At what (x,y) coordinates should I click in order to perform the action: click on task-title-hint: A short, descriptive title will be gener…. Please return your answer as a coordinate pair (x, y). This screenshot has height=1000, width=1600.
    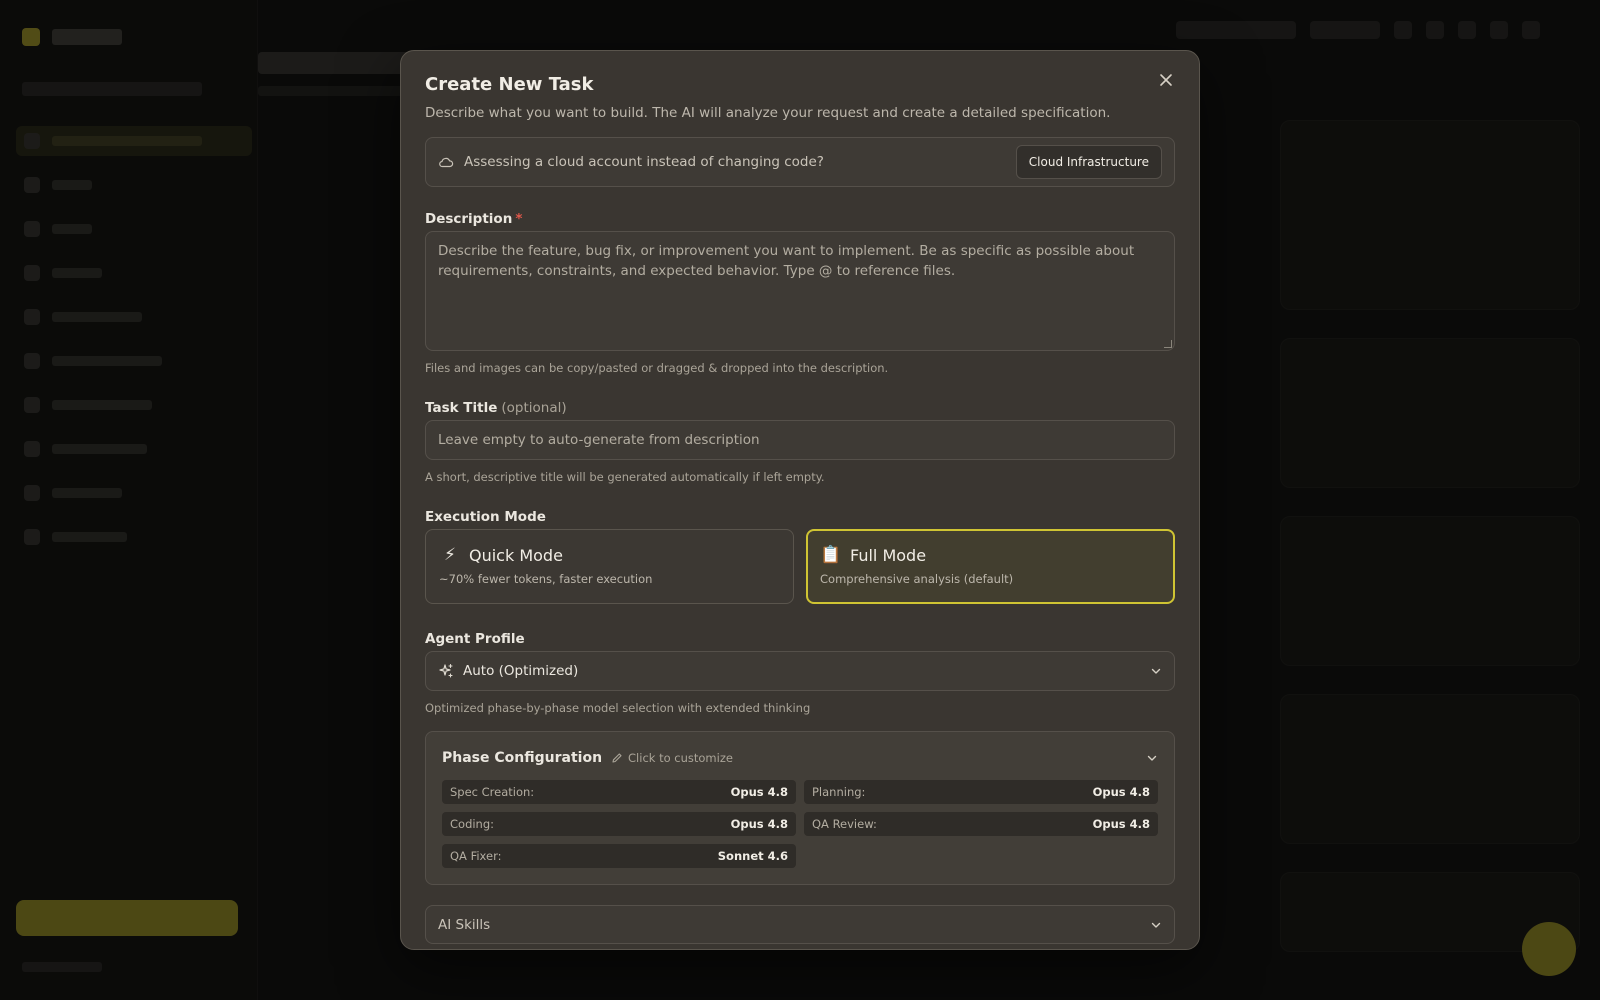
    Looking at the image, I should click on (625, 477).